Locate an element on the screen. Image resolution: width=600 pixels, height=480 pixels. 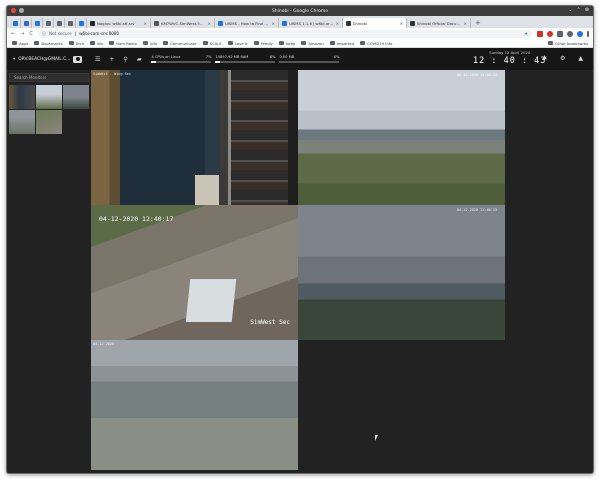
browser-tab: UISMS 1.1.6 | w6bi.org.s × is located at coordinates (311, 23).